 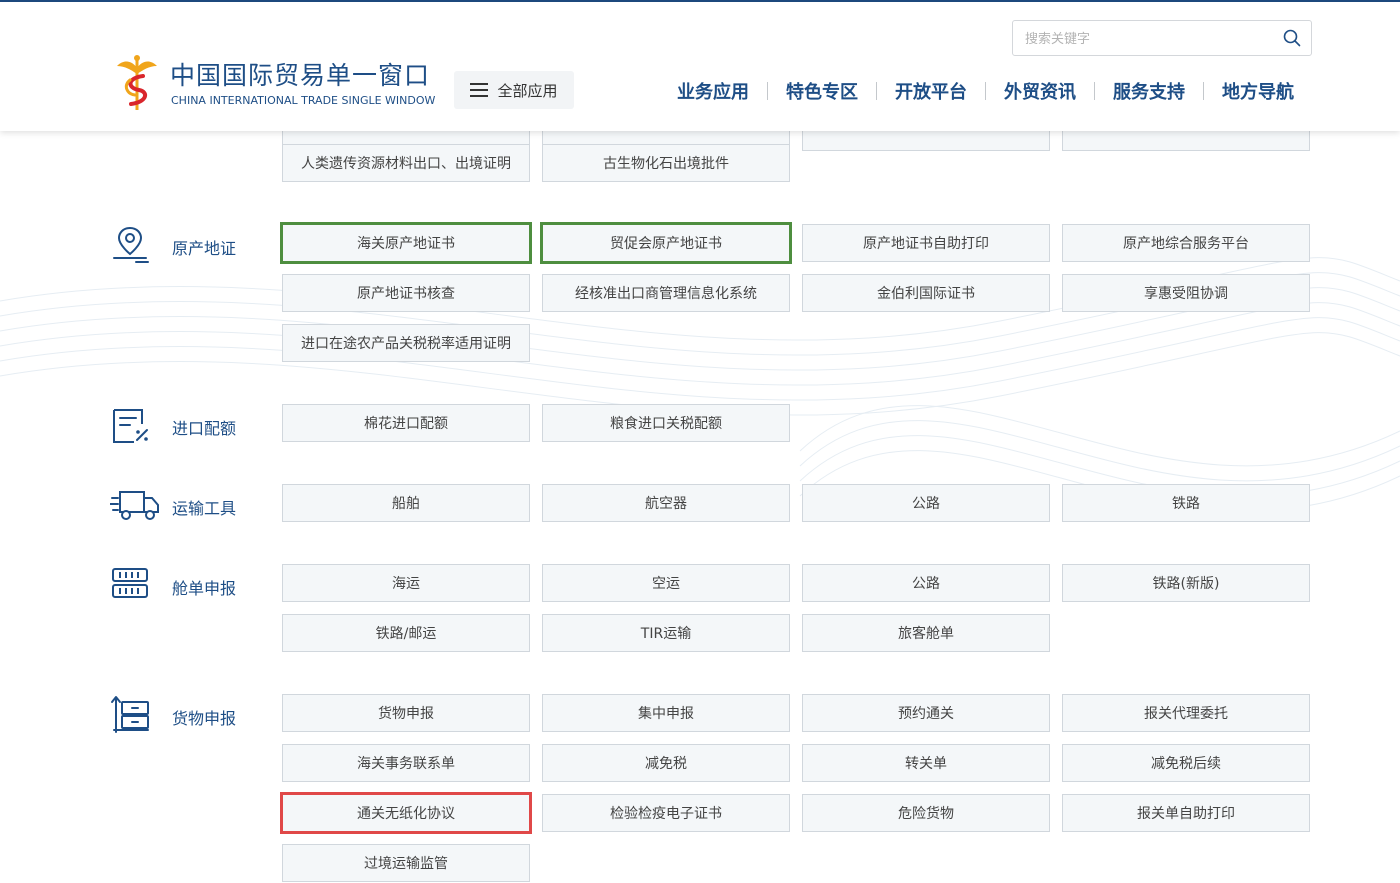 What do you see at coordinates (926, 713) in the screenshot?
I see `app-button: 预约通关` at bounding box center [926, 713].